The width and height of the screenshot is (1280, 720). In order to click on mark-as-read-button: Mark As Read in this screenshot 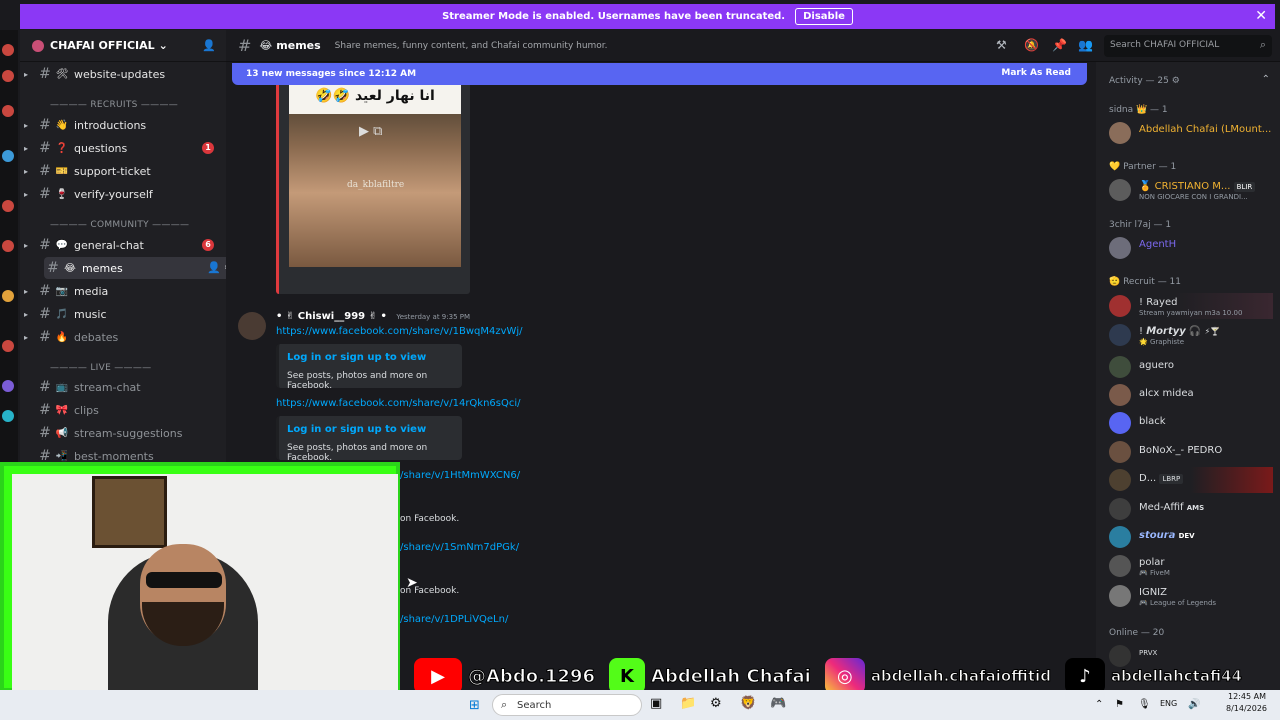, I will do `click(1036, 73)`.